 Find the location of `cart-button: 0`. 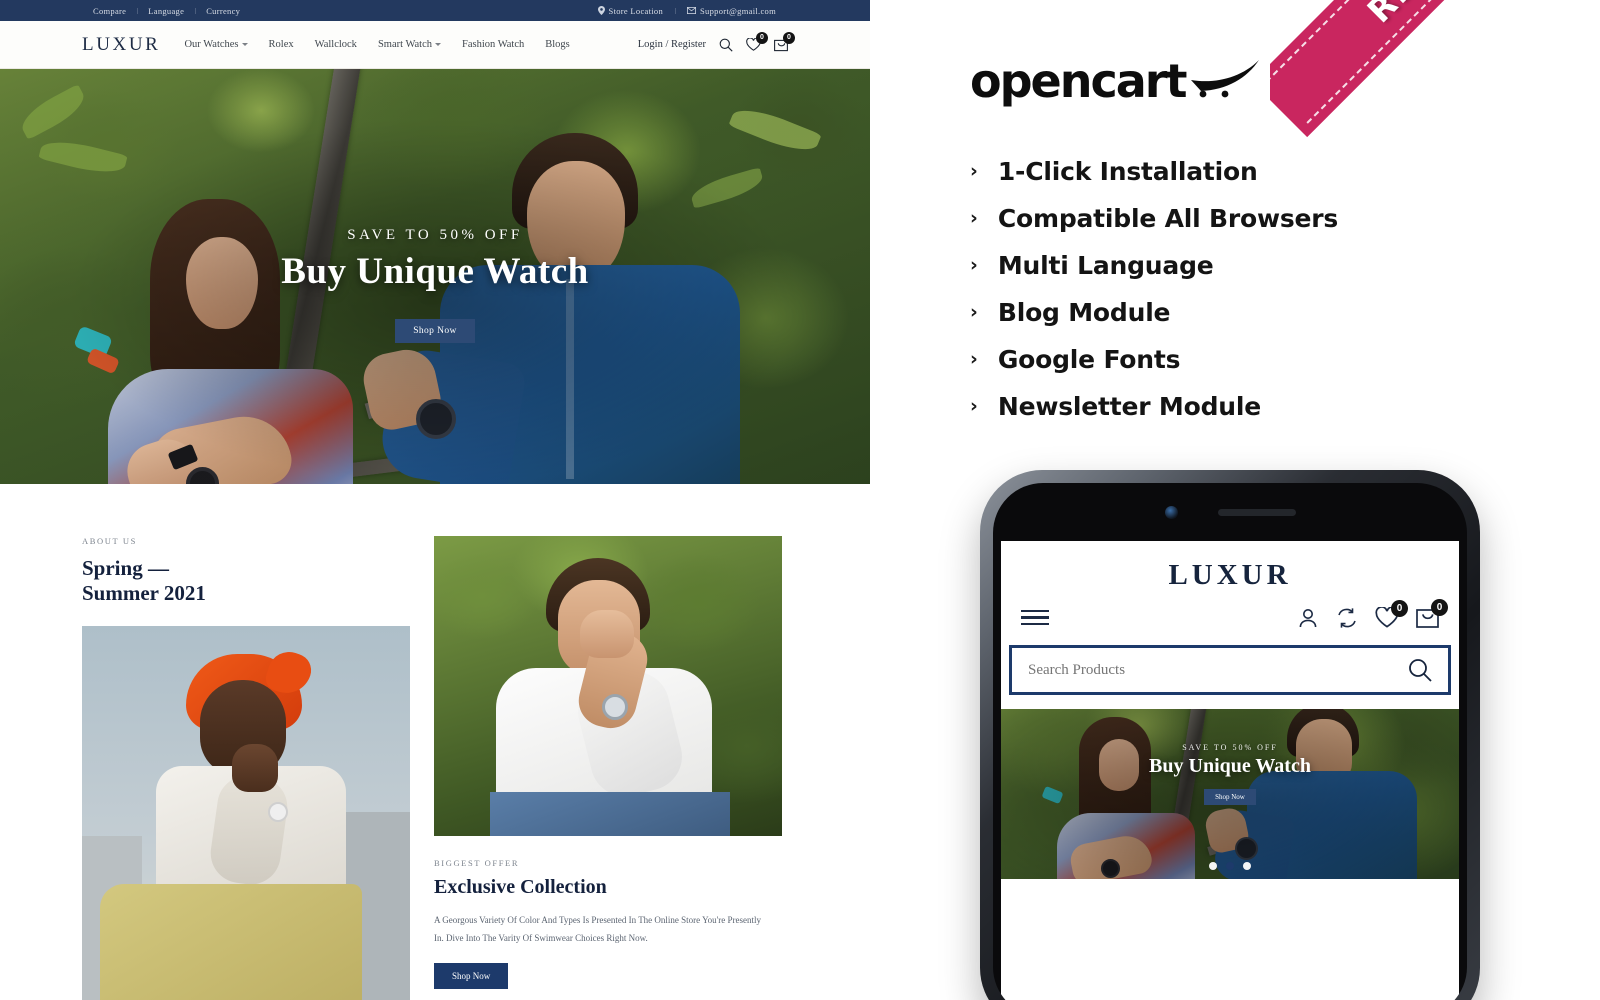

cart-button: 0 is located at coordinates (784, 41).